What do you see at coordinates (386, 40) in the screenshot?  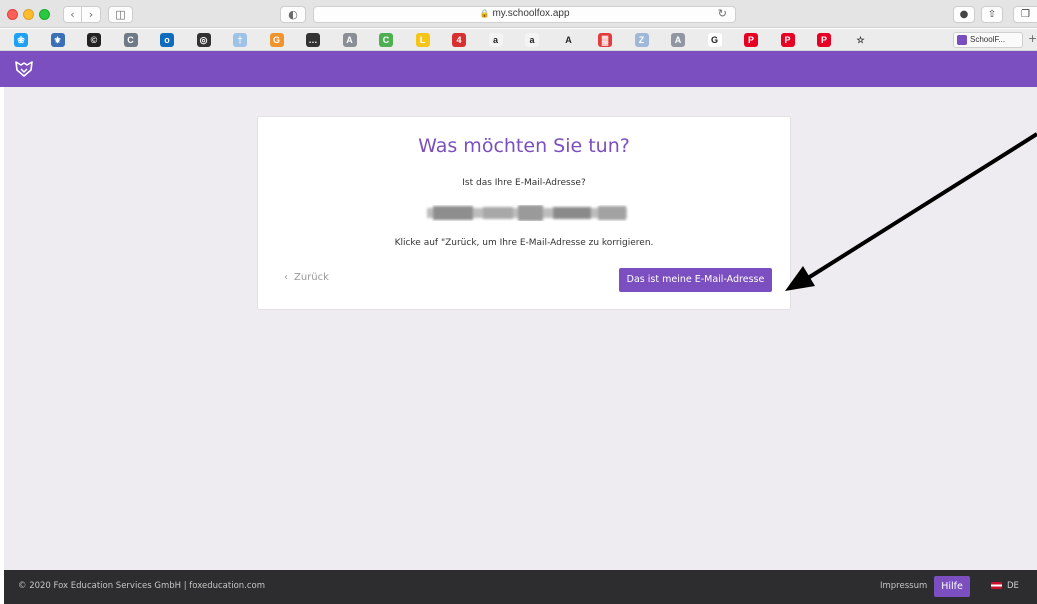 I see `c-green-icon: C` at bounding box center [386, 40].